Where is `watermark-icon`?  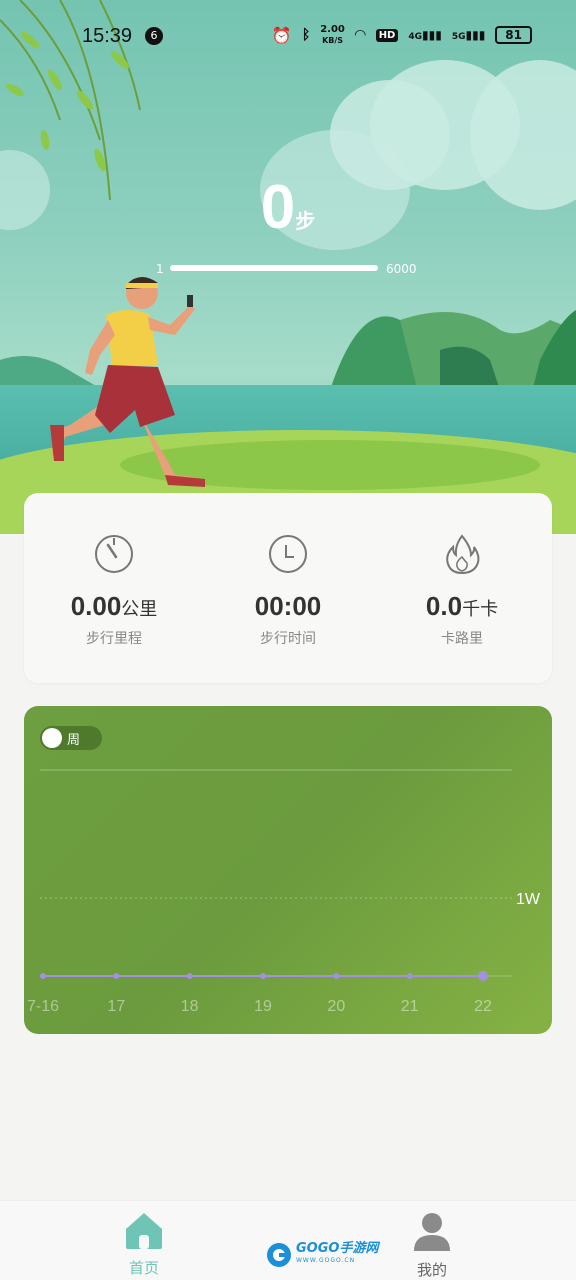
watermark-icon is located at coordinates (279, 1255).